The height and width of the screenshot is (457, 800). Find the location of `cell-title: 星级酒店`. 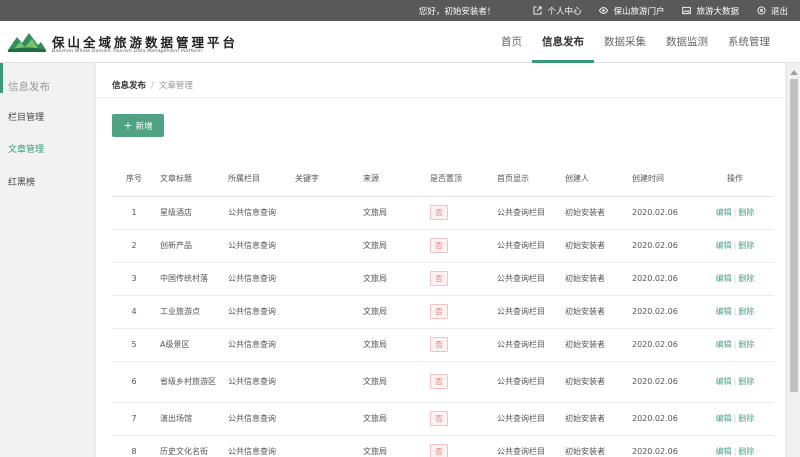

cell-title: 星级酒店 is located at coordinates (190, 213).